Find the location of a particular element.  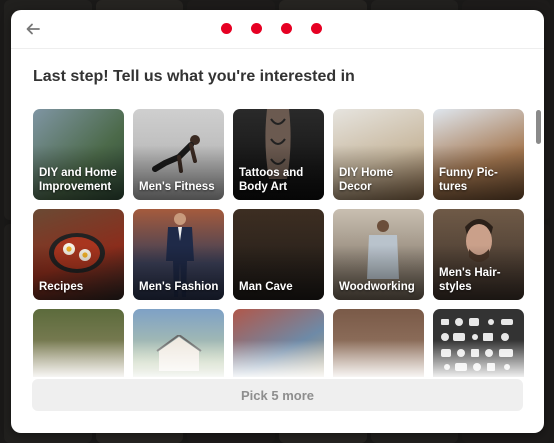

topic-label: Men's Fitness is located at coordinates (177, 187).